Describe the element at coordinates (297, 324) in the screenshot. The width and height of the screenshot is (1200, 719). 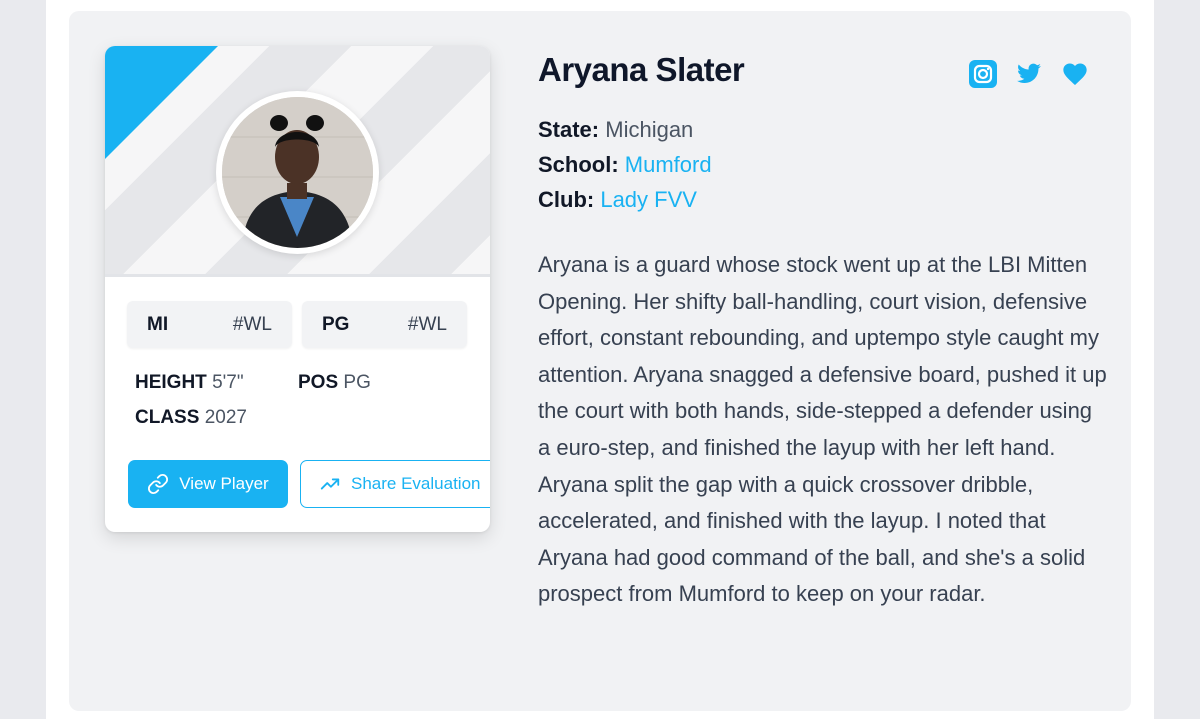
I see `player-tags: MI #WL PG #WL` at that location.